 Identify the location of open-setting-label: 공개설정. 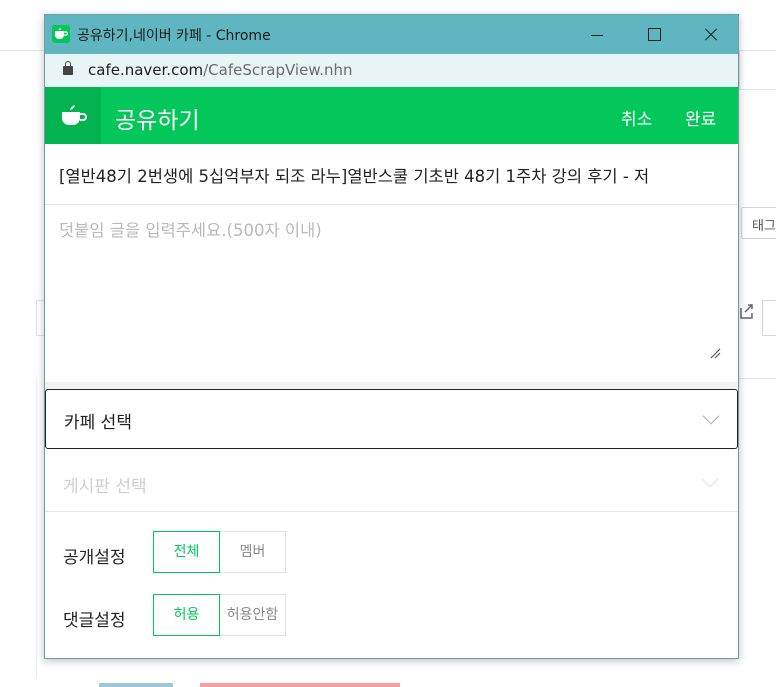
(94, 558).